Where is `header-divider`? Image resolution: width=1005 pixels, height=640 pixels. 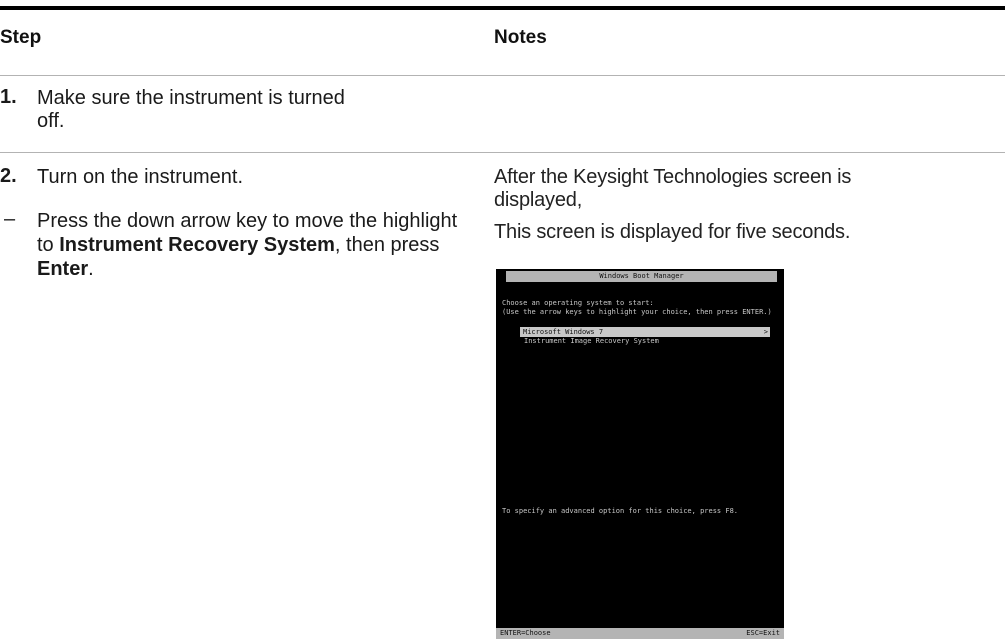 header-divider is located at coordinates (502, 75).